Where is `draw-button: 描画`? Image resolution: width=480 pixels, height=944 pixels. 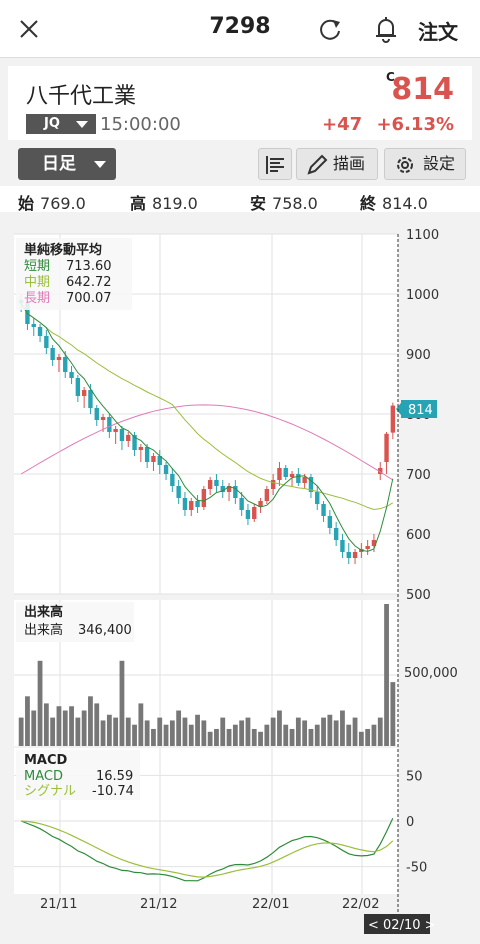 draw-button: 描画 is located at coordinates (337, 164).